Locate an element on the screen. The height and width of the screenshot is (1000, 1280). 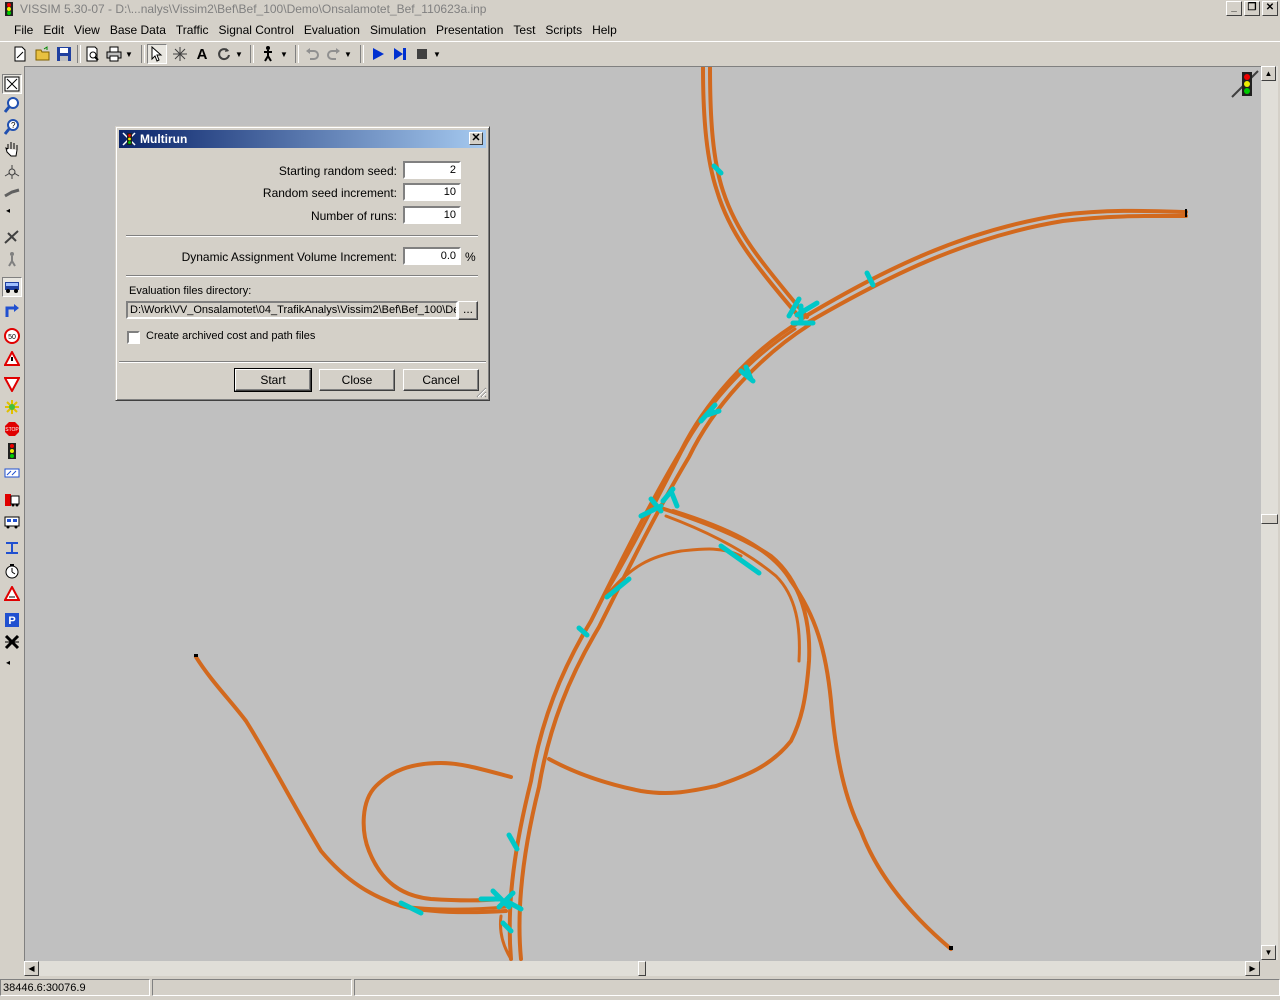
vehicle-input-icon is located at coordinates (12, 287).